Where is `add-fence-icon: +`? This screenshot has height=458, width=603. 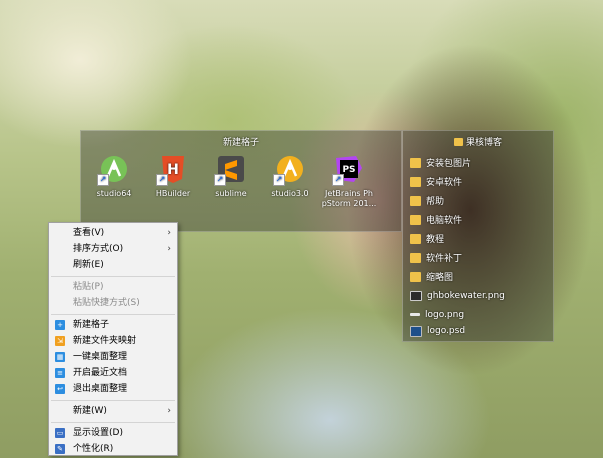 add-fence-icon: + is located at coordinates (60, 325).